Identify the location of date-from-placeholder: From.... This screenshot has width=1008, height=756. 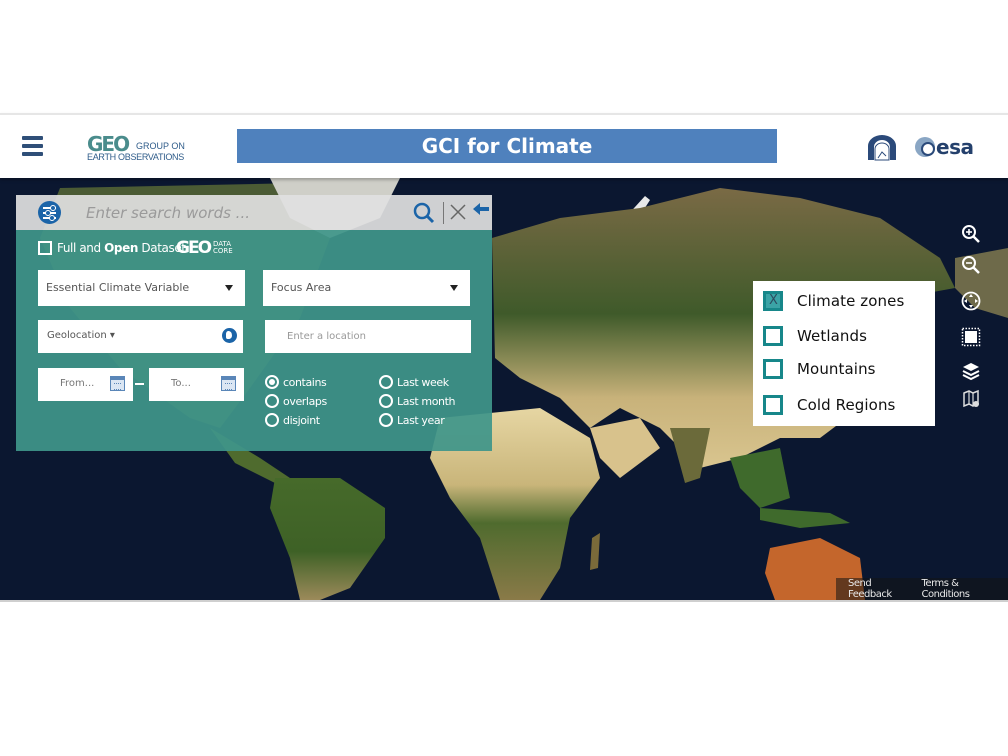
(77, 383).